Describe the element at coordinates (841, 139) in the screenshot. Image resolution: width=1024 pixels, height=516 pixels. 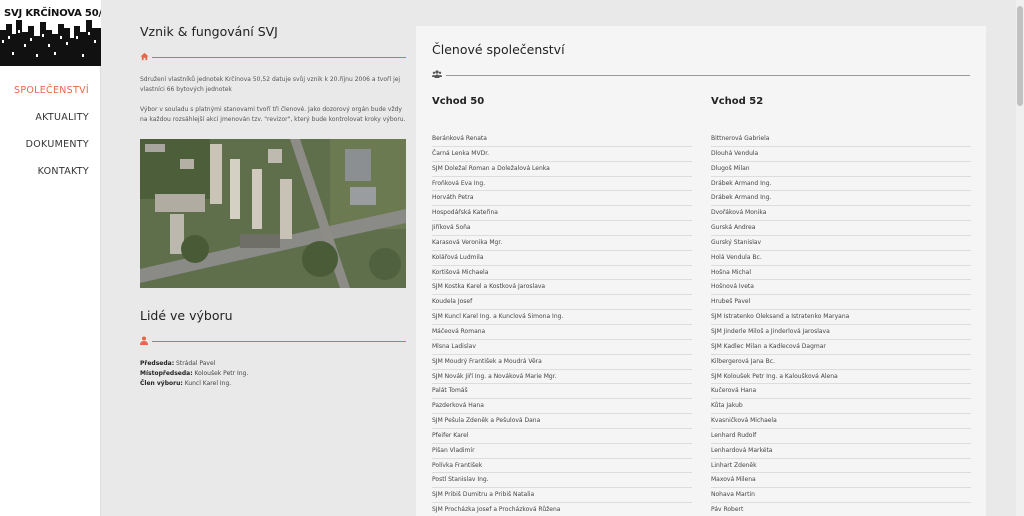
I see `member-list-item: Bittnerová Gabriela` at that location.